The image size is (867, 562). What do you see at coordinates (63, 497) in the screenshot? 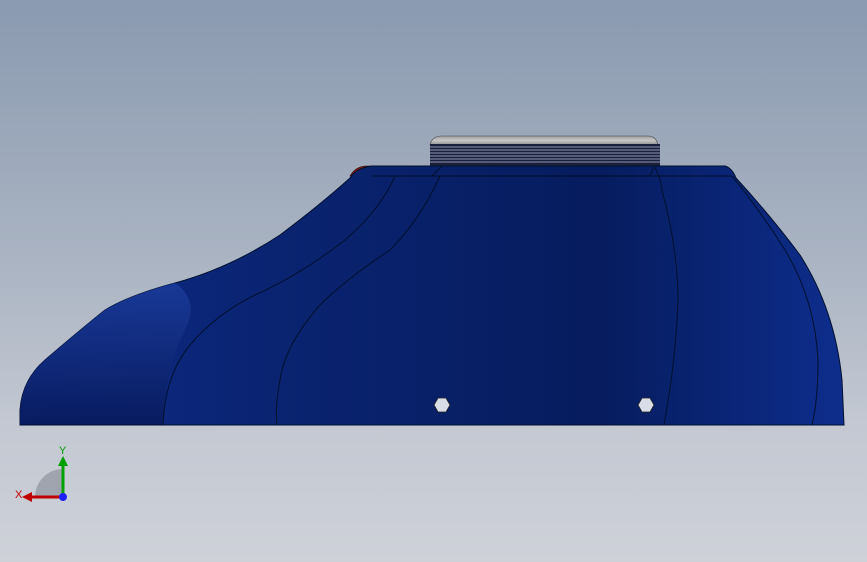
I see `z-axis-dot-icon` at bounding box center [63, 497].